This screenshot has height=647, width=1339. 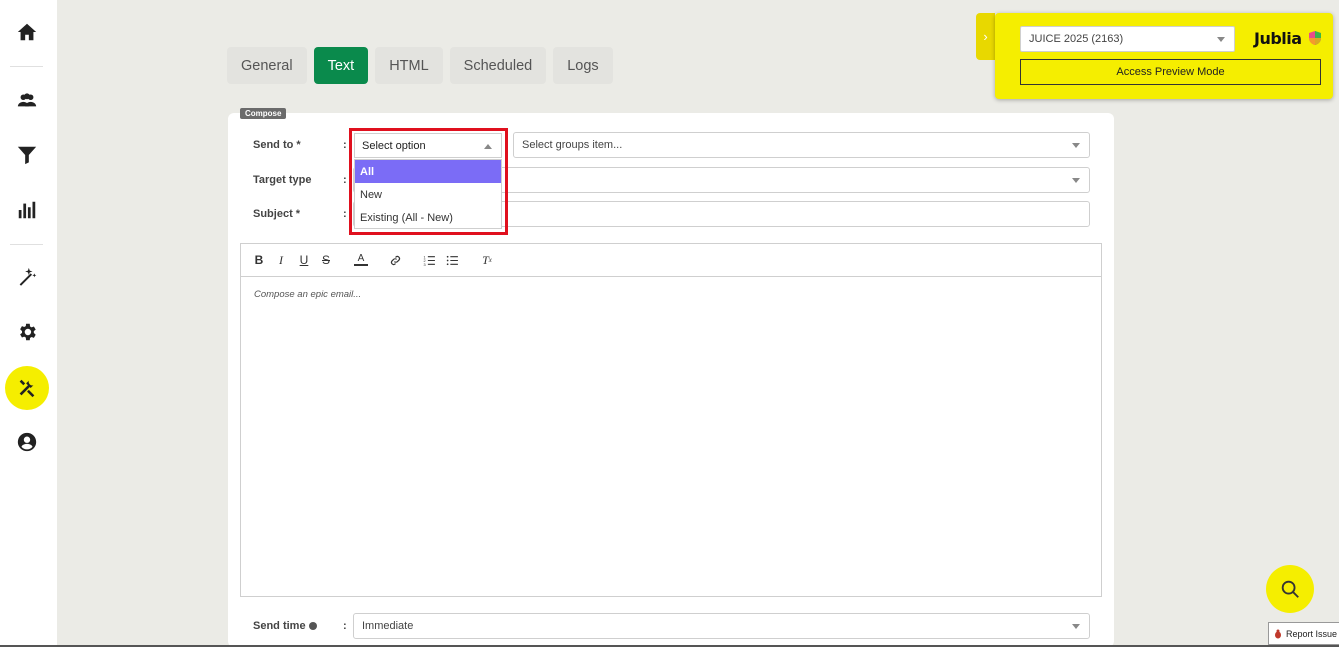 I want to click on tab-bar: General Text HTML Scheduled Logs, so click(x=420, y=65).